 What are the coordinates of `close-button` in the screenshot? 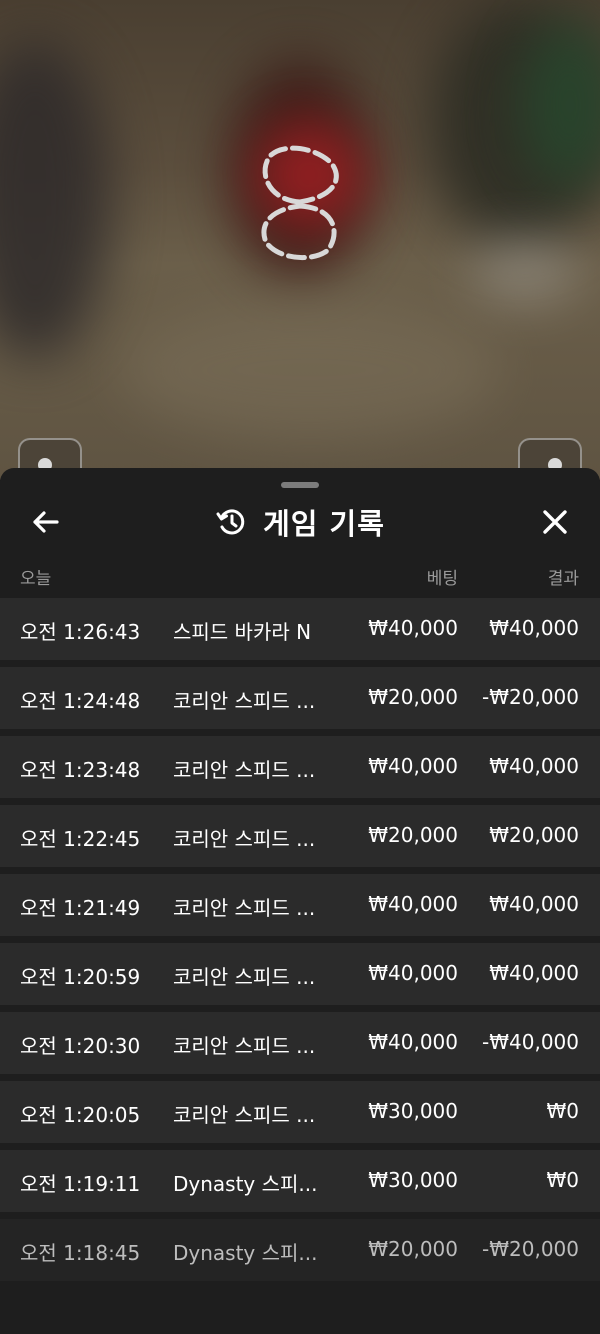 It's located at (555, 522).